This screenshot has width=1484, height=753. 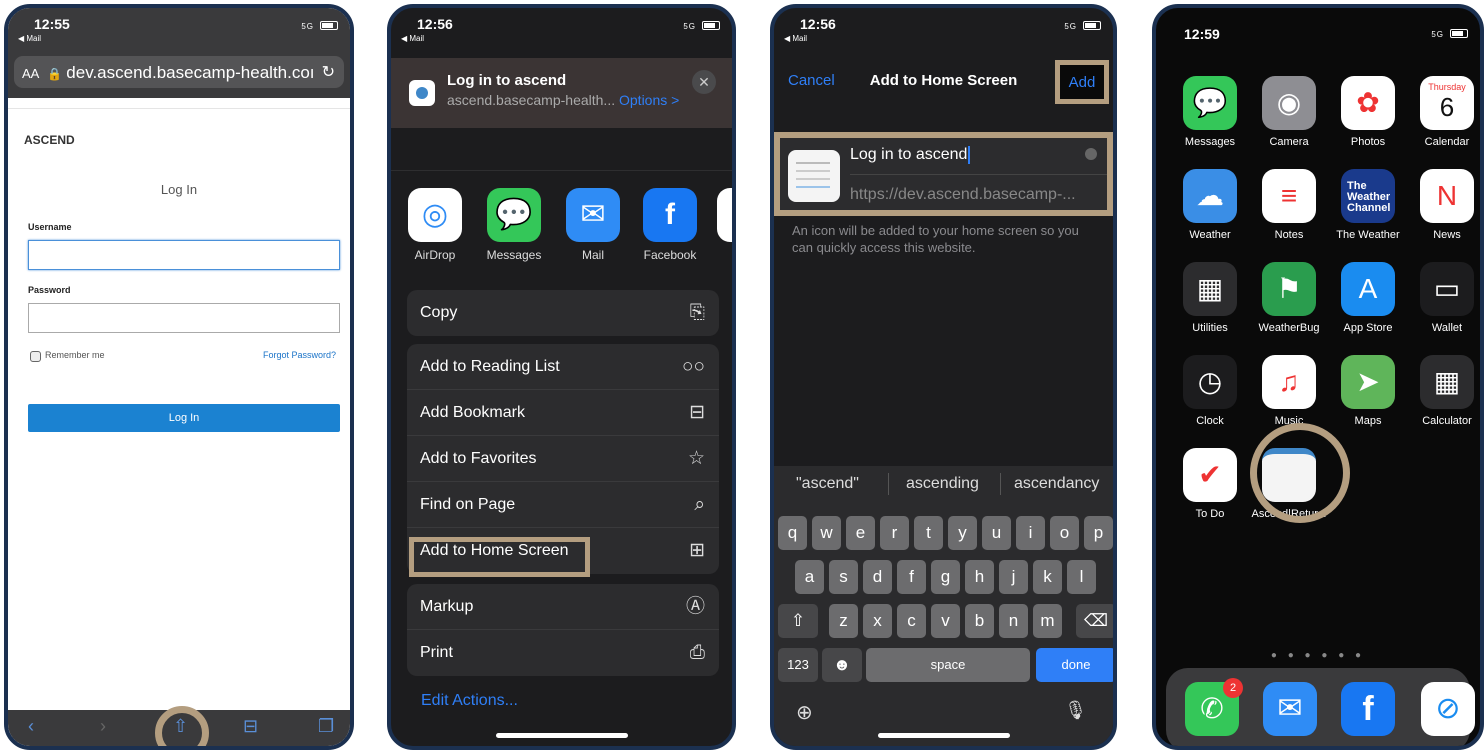 What do you see at coordinates (1064, 533) in the screenshot?
I see `key-o: o` at bounding box center [1064, 533].